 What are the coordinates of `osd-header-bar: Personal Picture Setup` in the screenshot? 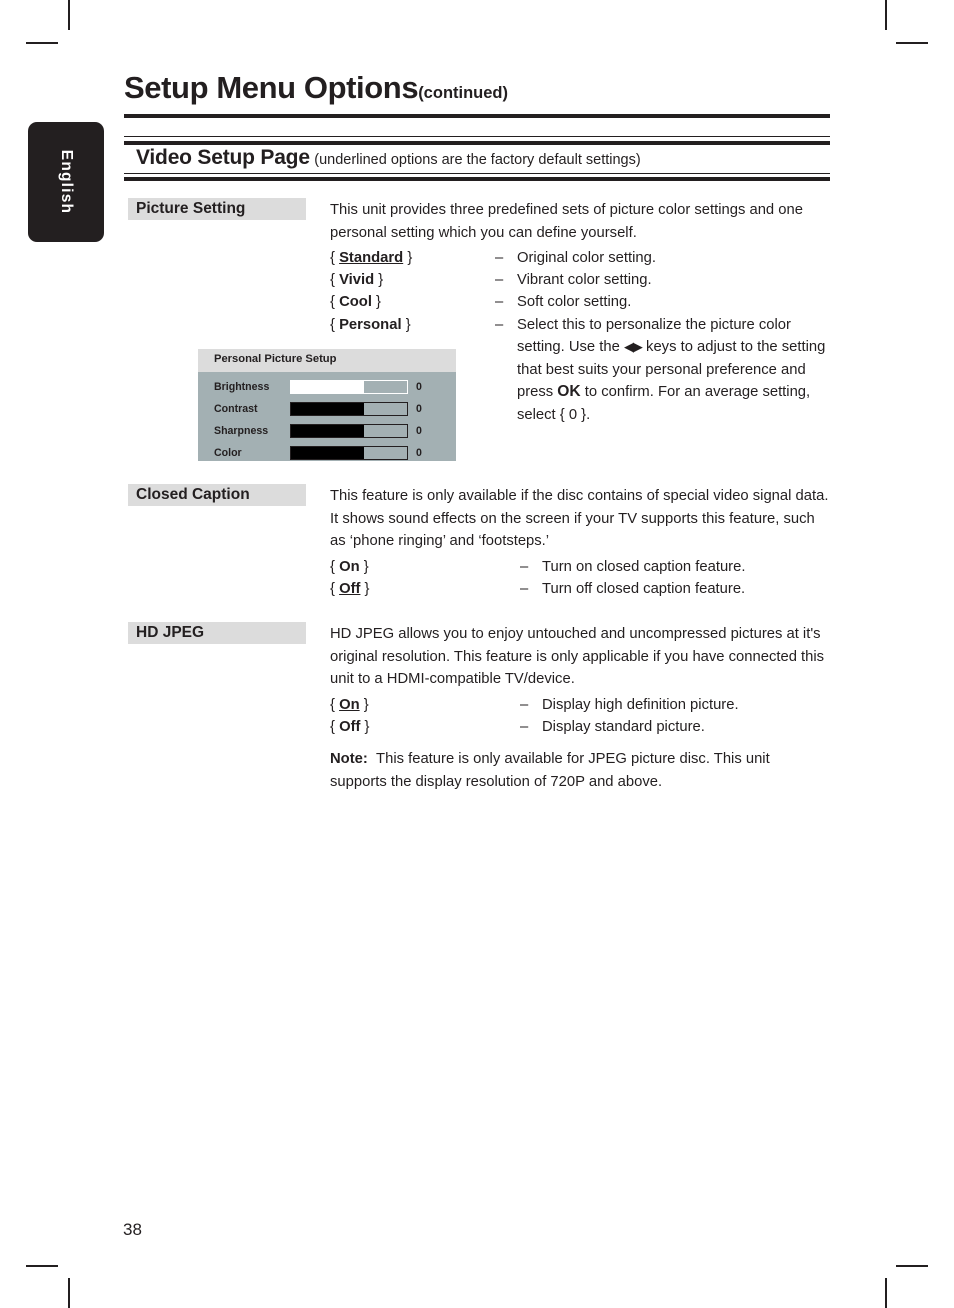 It's located at (327, 360).